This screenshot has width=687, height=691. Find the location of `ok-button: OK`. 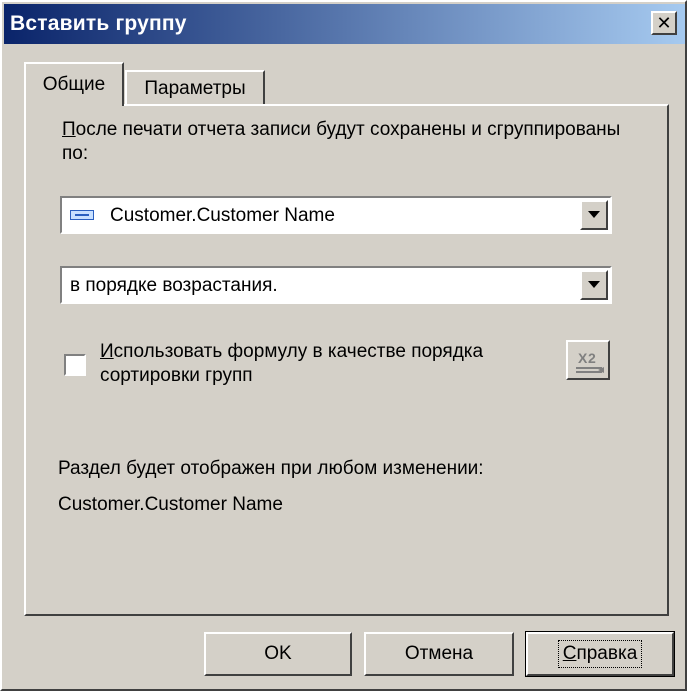

ok-button: OK is located at coordinates (278, 654).